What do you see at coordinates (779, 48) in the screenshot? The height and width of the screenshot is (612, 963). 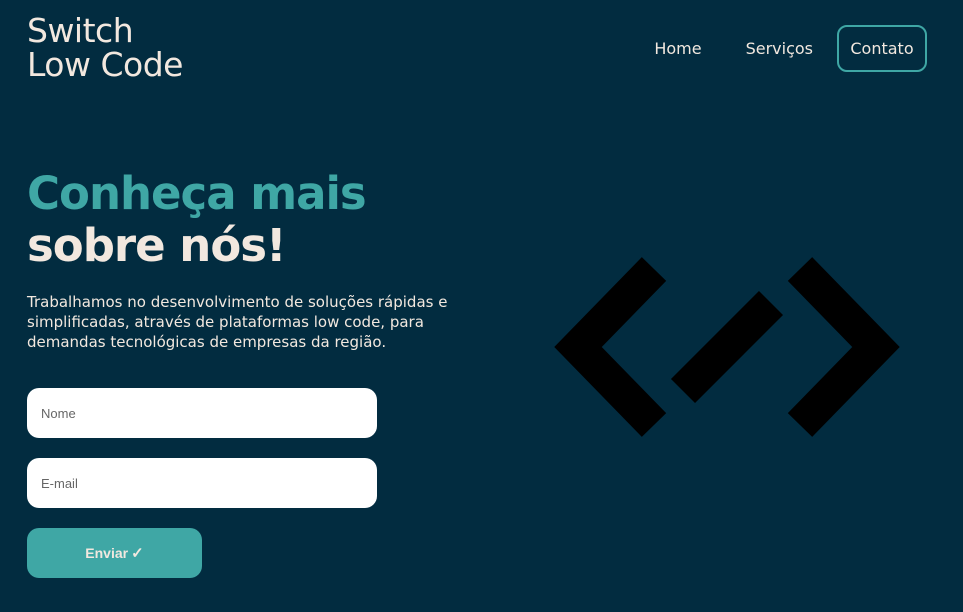 I see `nav-services-link: Serviços` at bounding box center [779, 48].